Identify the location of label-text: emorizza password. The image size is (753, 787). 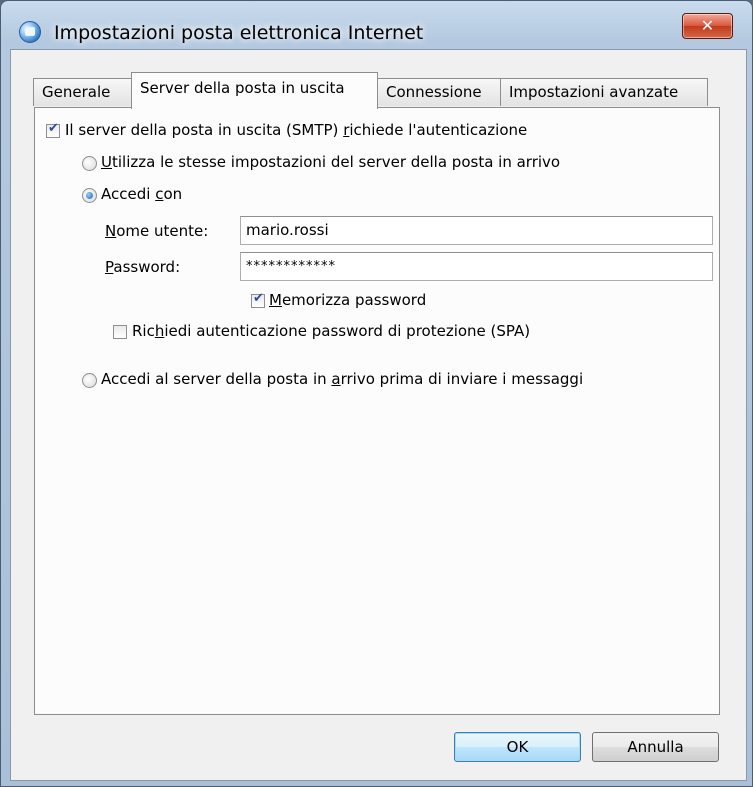
(354, 300).